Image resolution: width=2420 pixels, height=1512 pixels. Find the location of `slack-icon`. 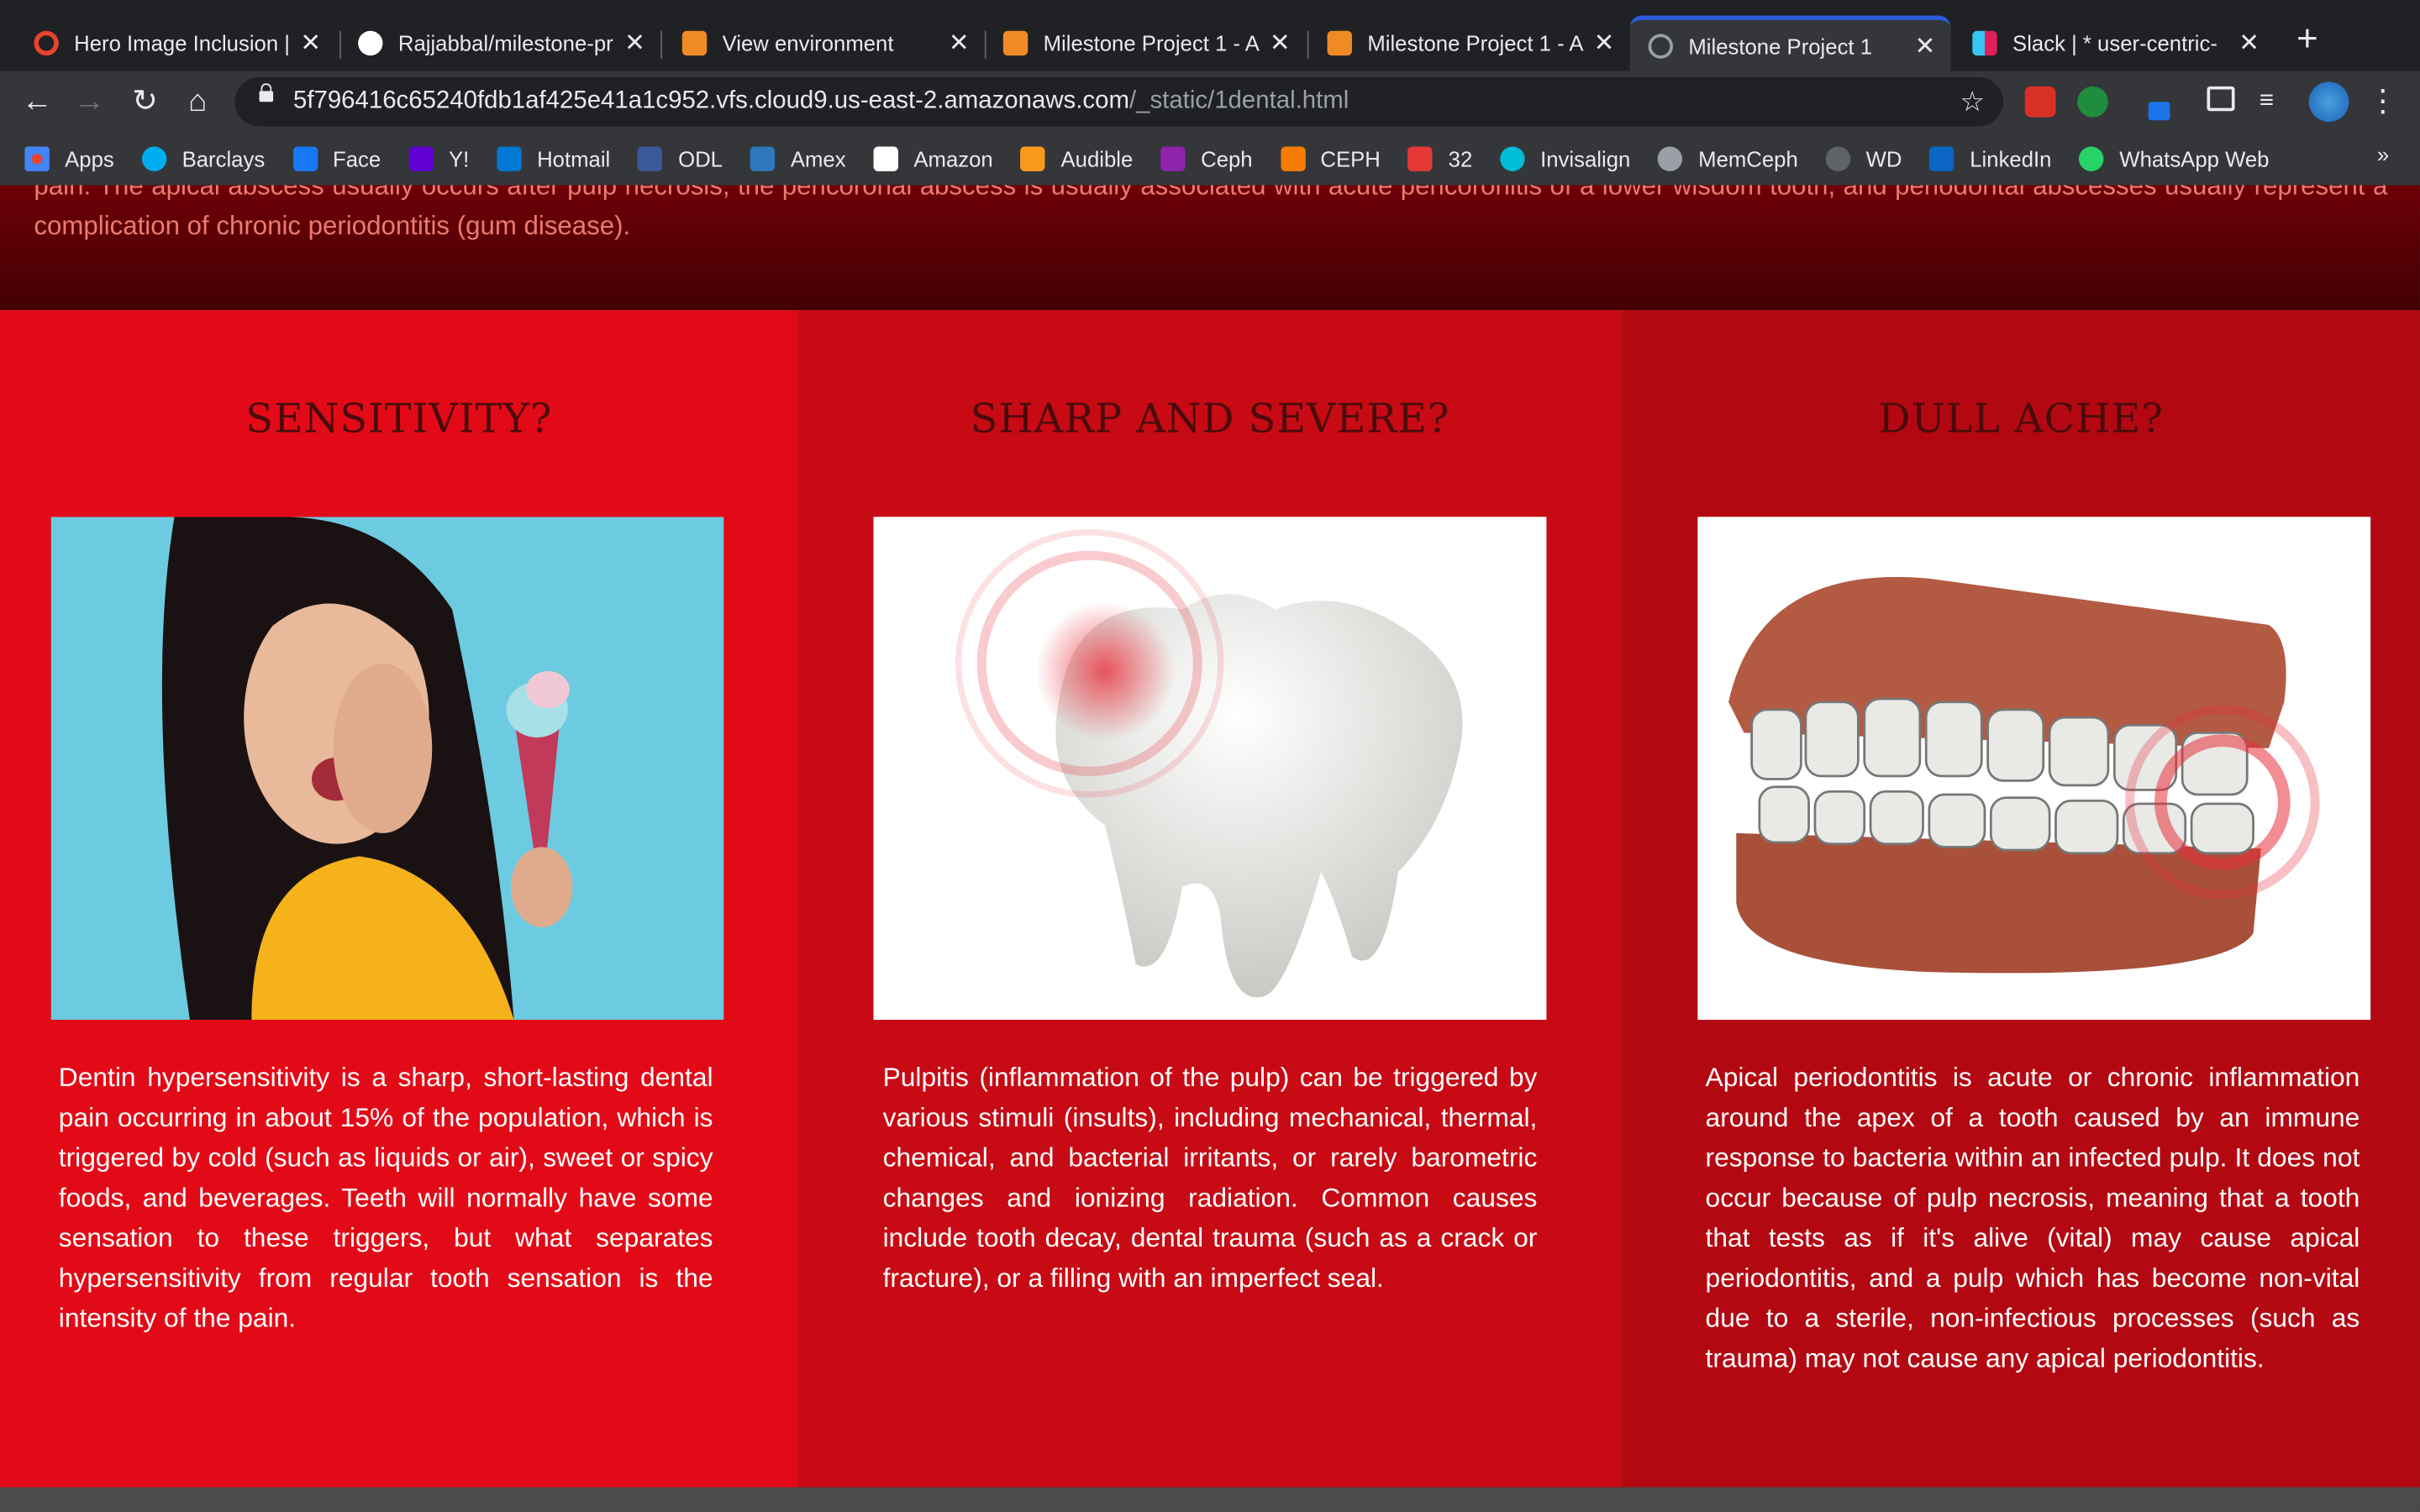

slack-icon is located at coordinates (1984, 43).